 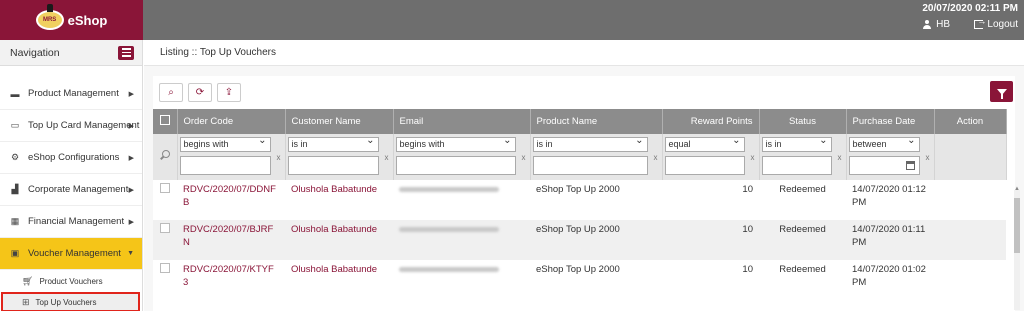 What do you see at coordinates (15, 93) in the screenshot?
I see `box-icon: ▬` at bounding box center [15, 93].